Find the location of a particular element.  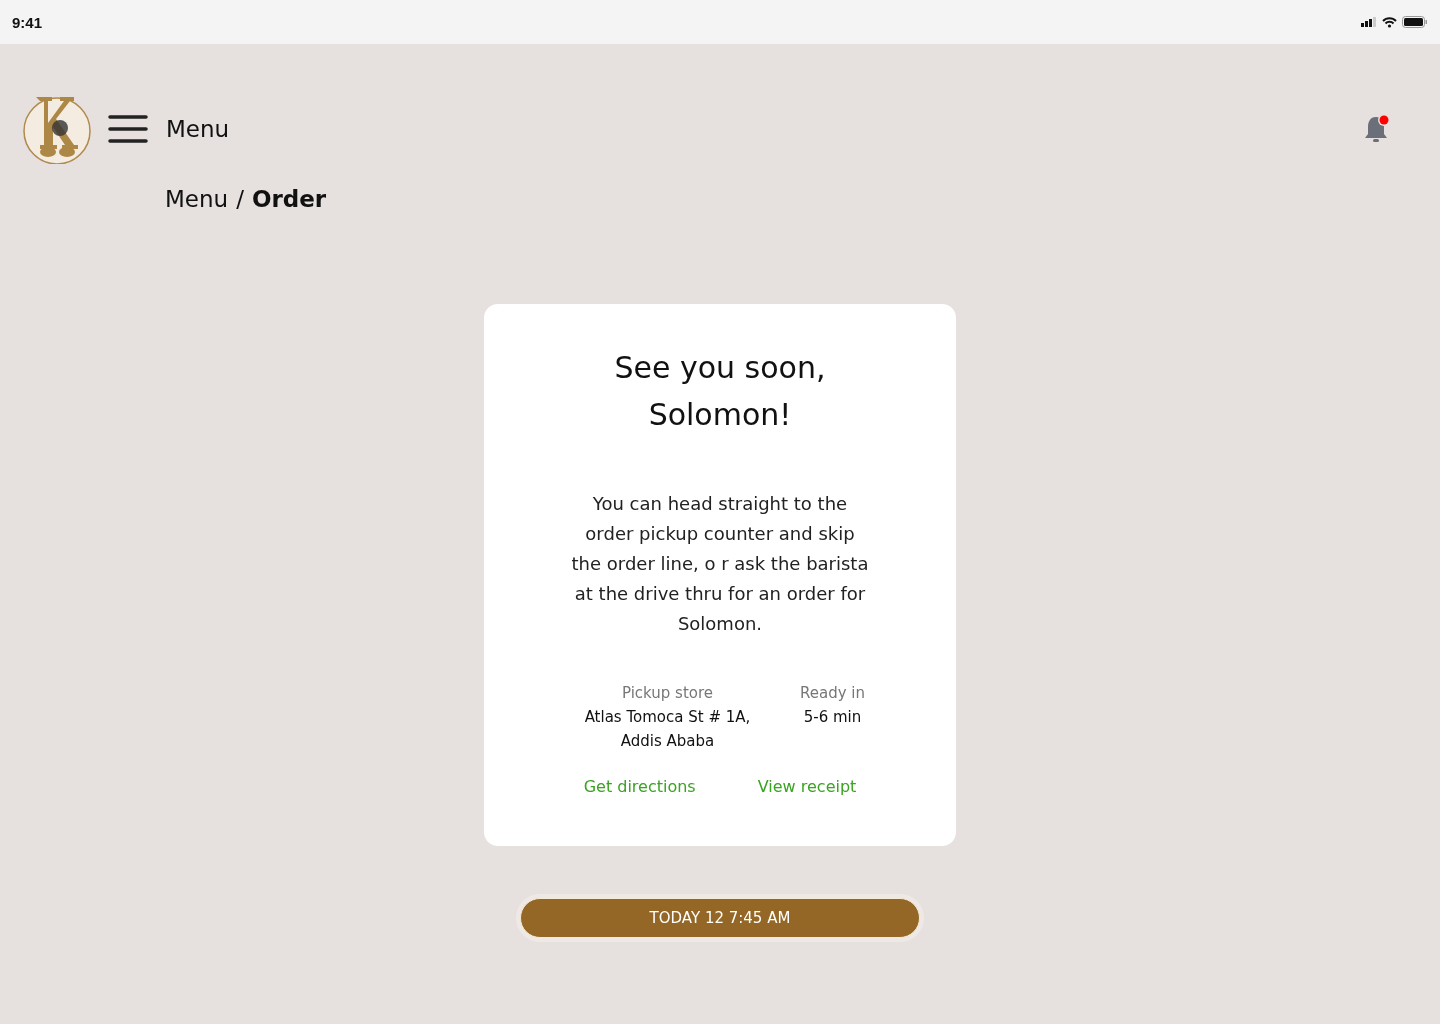

card-title: See you soon, Solomon! is located at coordinates (720, 391).